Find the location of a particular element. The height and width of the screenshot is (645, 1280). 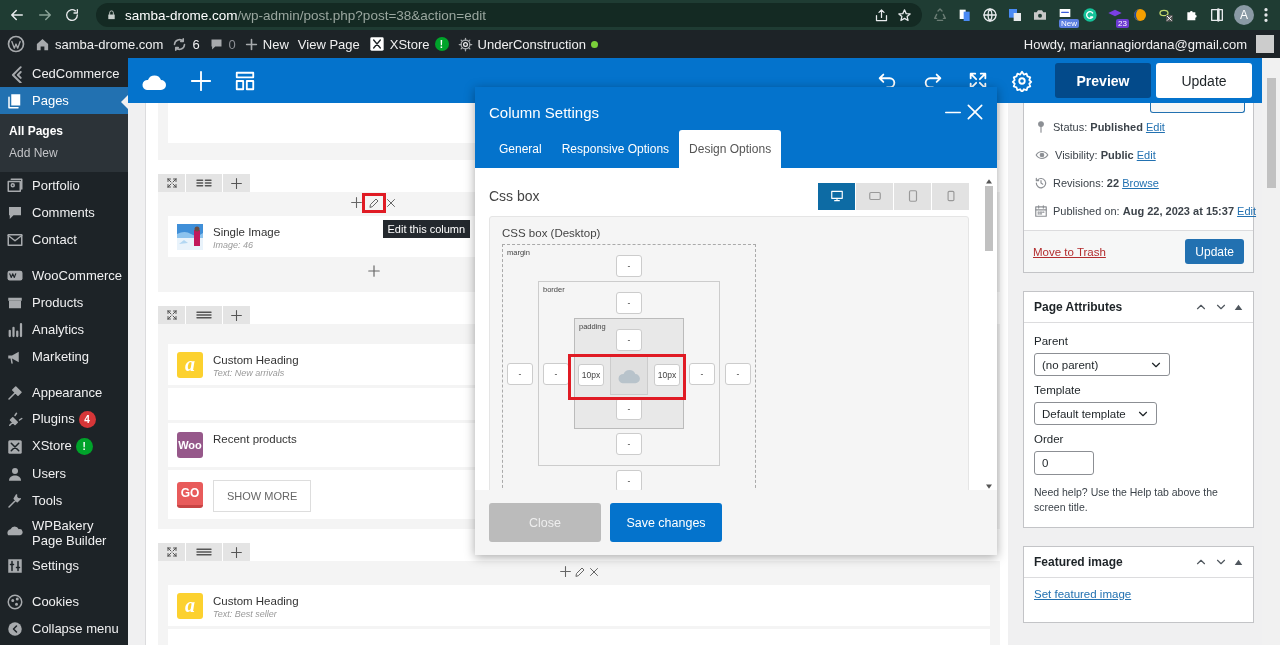

box-title: Page Attributes is located at coordinates (1079, 307).